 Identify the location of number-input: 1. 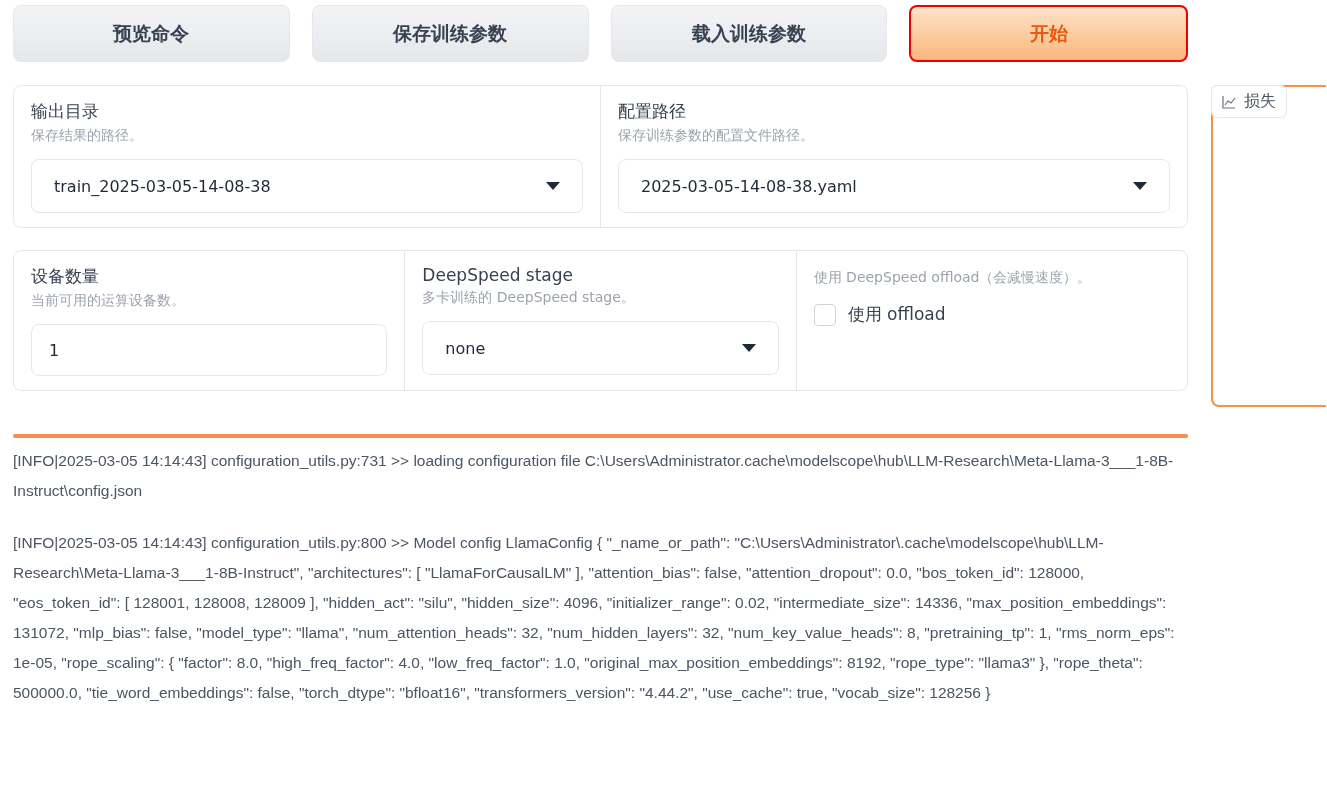
(209, 350).